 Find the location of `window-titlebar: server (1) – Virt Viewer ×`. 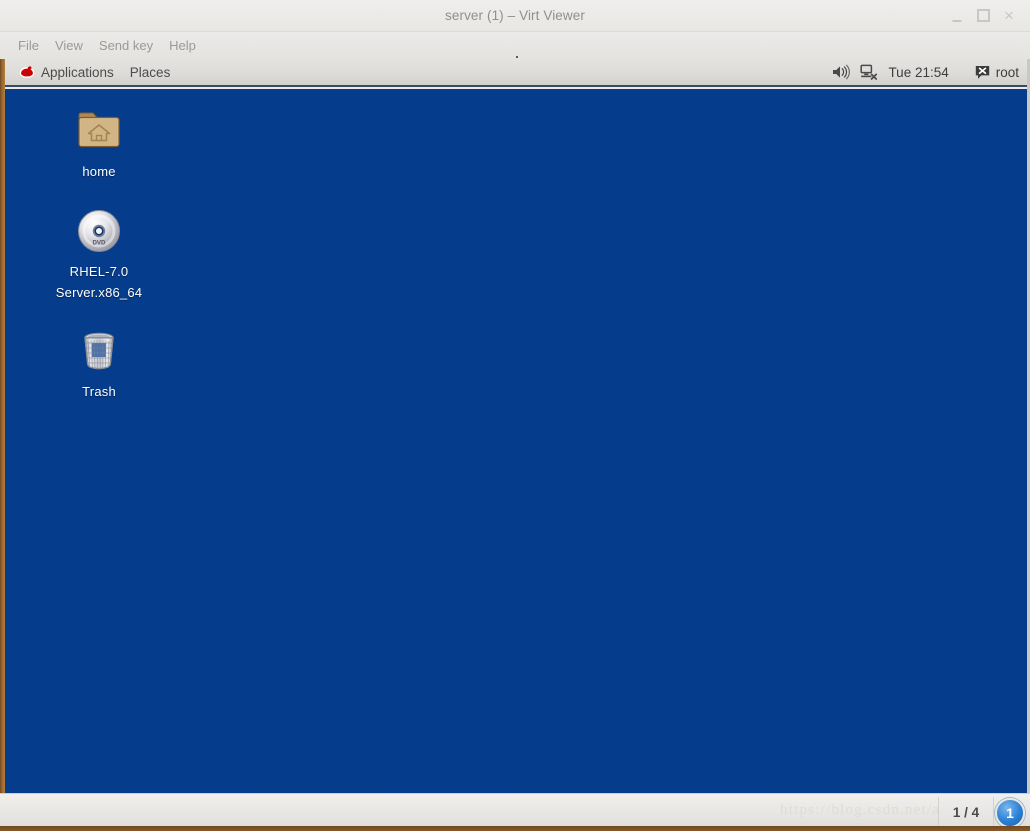

window-titlebar: server (1) – Virt Viewer × is located at coordinates (515, 16).